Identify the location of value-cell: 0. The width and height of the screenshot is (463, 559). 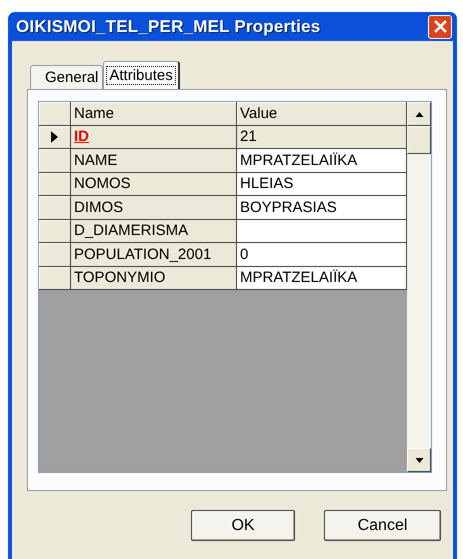
(322, 254).